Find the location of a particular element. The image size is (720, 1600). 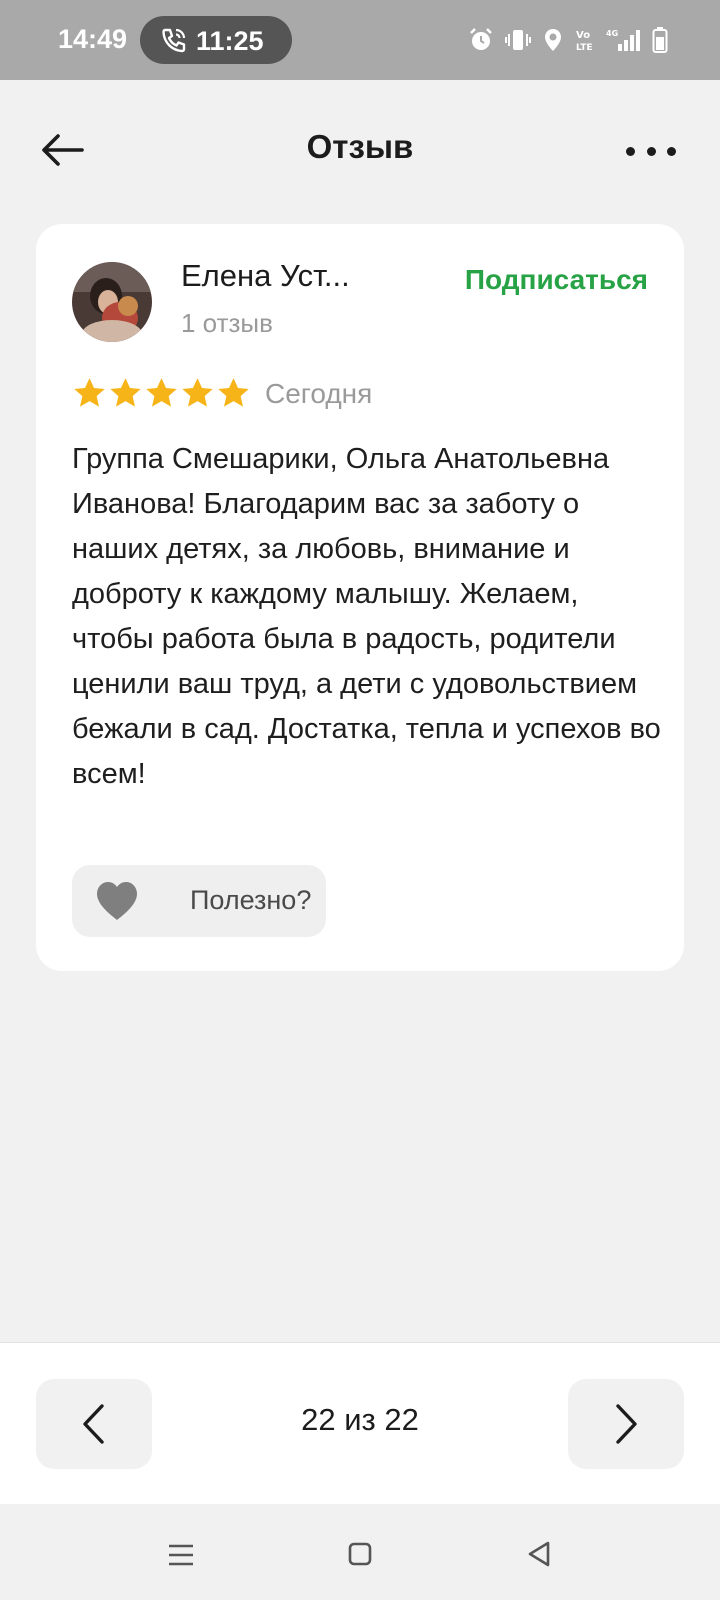

recents-icon is located at coordinates (181, 1555).